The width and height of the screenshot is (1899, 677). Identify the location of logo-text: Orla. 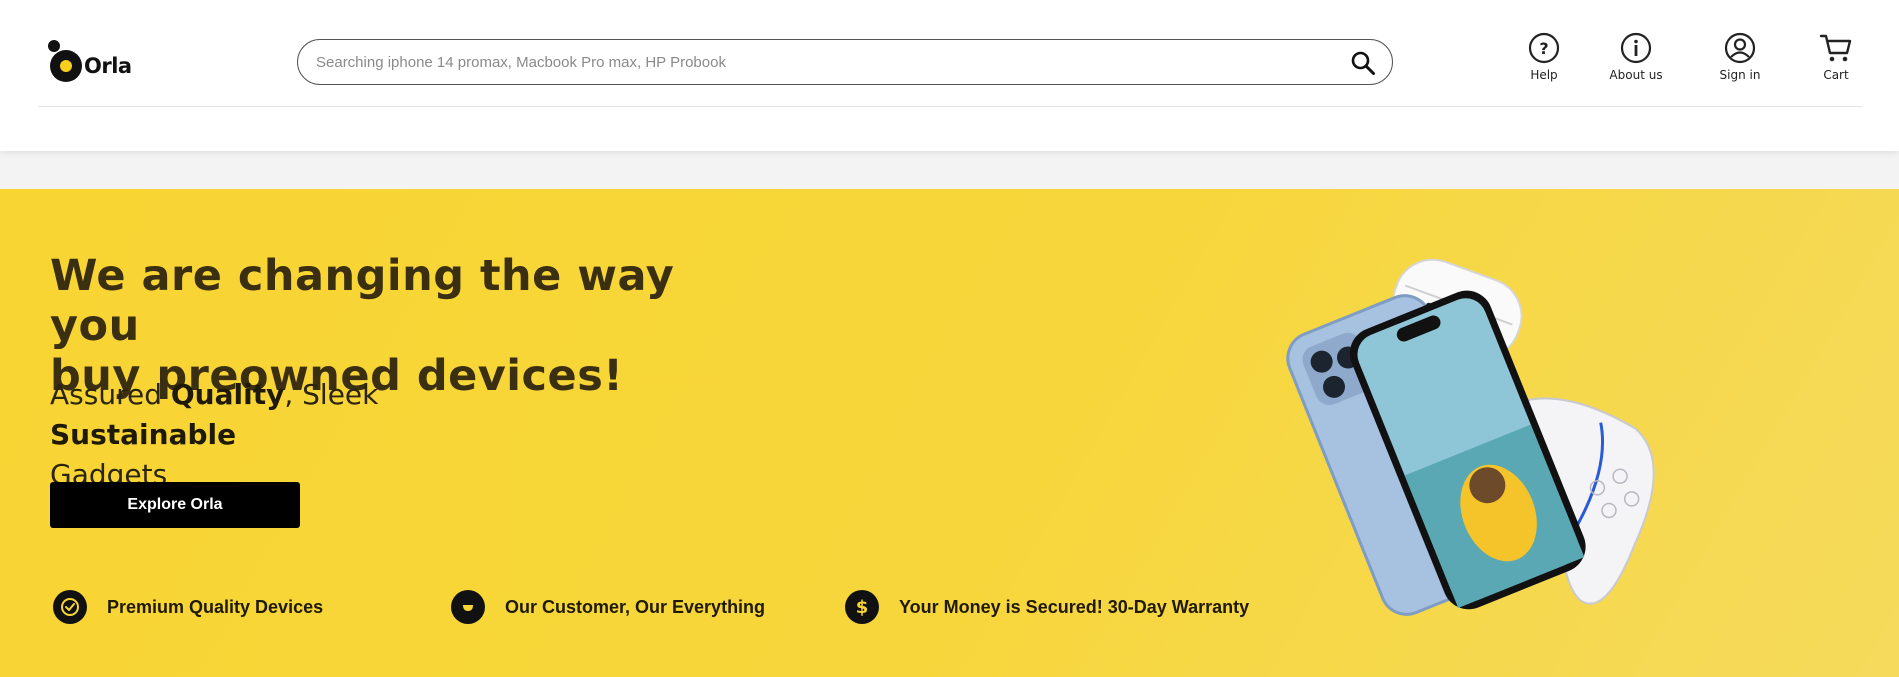
(108, 66).